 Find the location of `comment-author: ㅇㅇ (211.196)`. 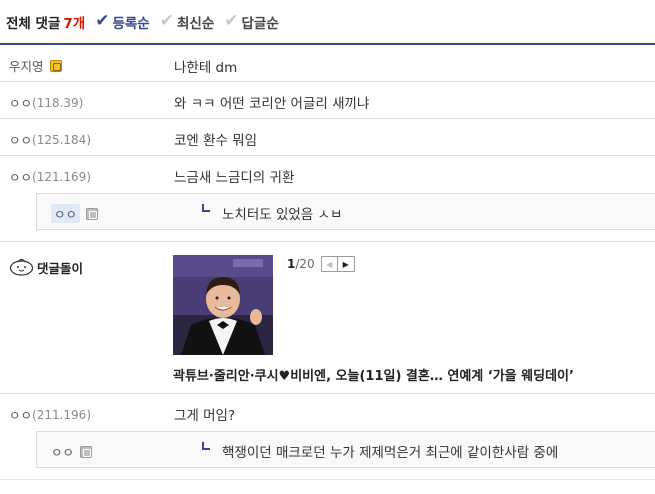

comment-author: ㅇㅇ (211.196) is located at coordinates (50, 414).